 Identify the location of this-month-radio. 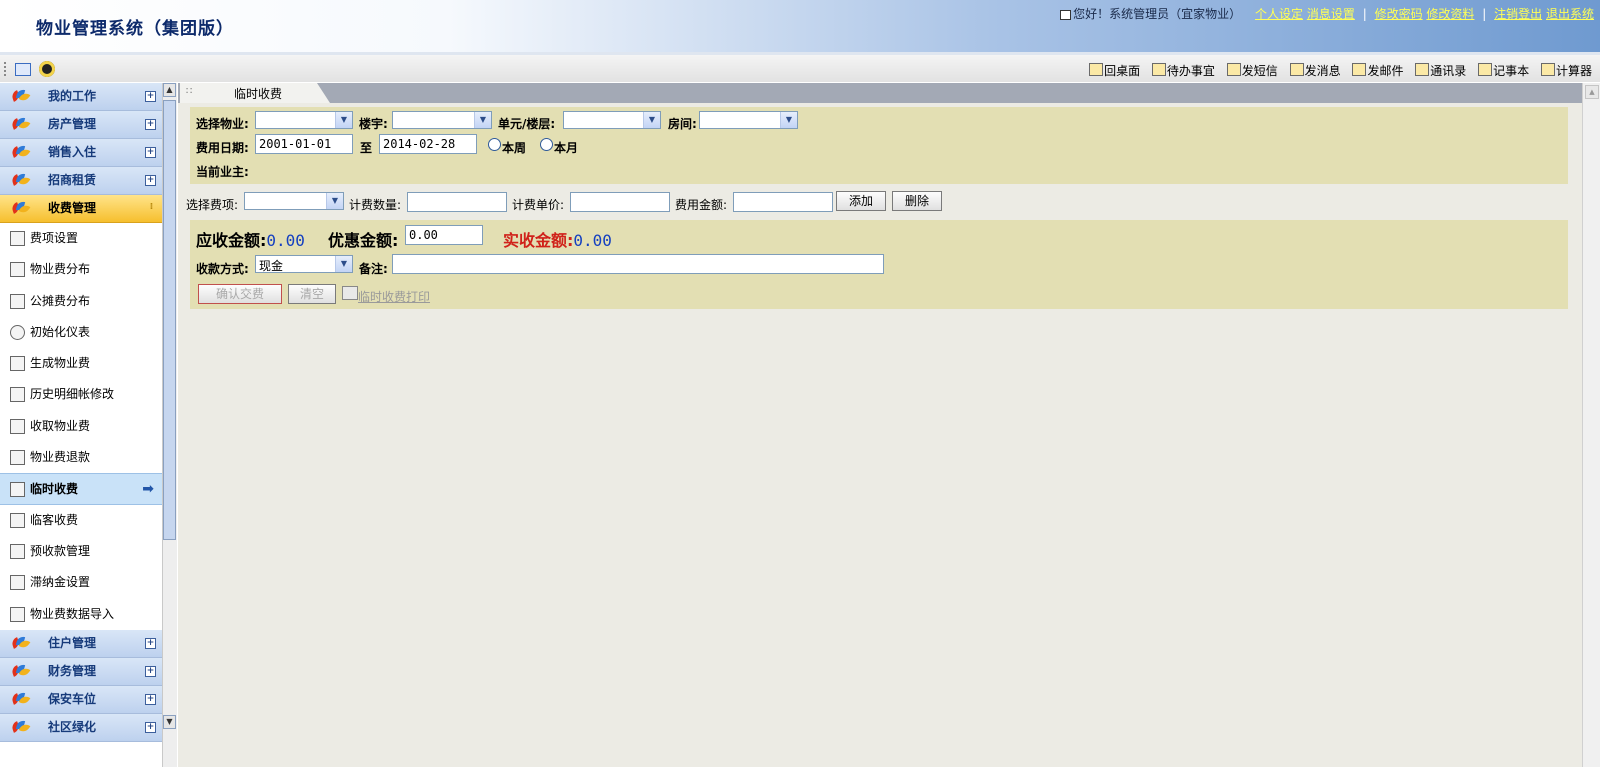
(546, 144).